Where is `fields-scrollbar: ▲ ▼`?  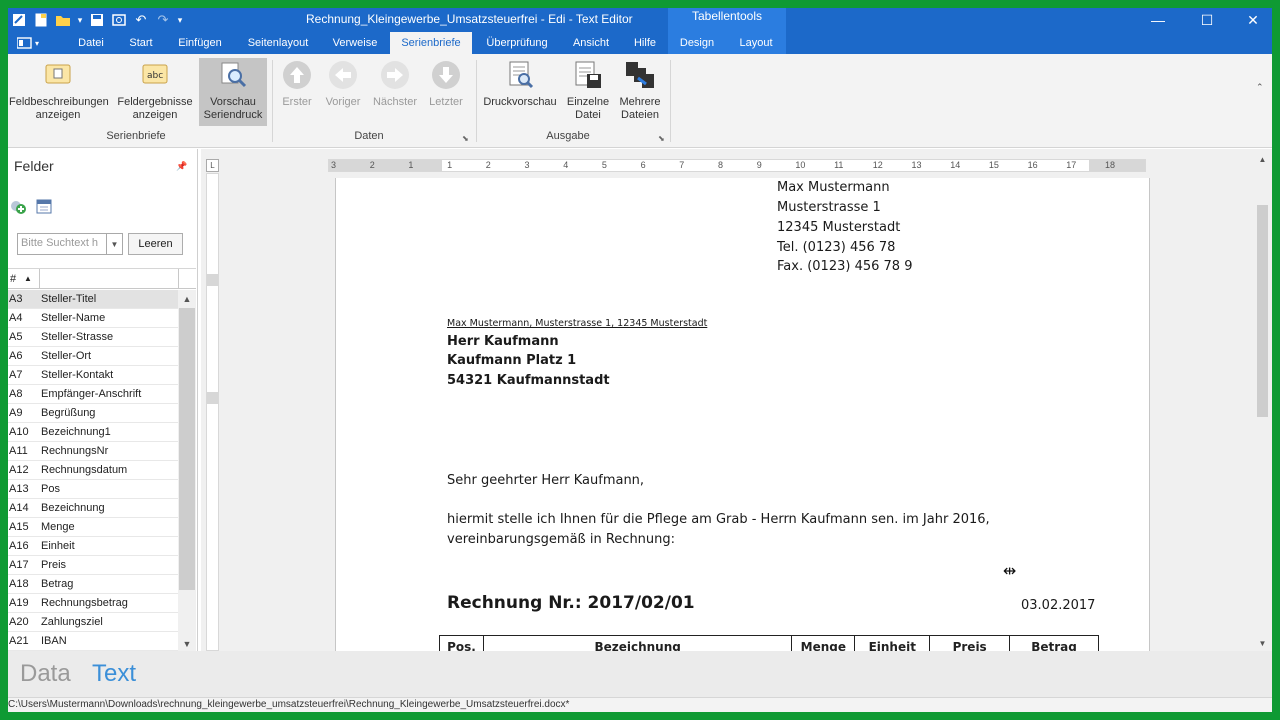
fields-scrollbar: ▲ ▼ is located at coordinates (187, 471).